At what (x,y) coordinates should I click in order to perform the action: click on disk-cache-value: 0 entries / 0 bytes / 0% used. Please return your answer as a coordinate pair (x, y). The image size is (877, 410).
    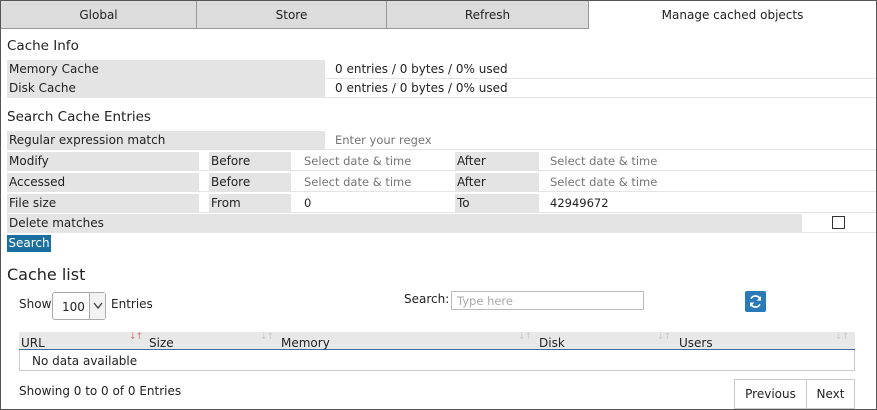
    Looking at the image, I should click on (421, 88).